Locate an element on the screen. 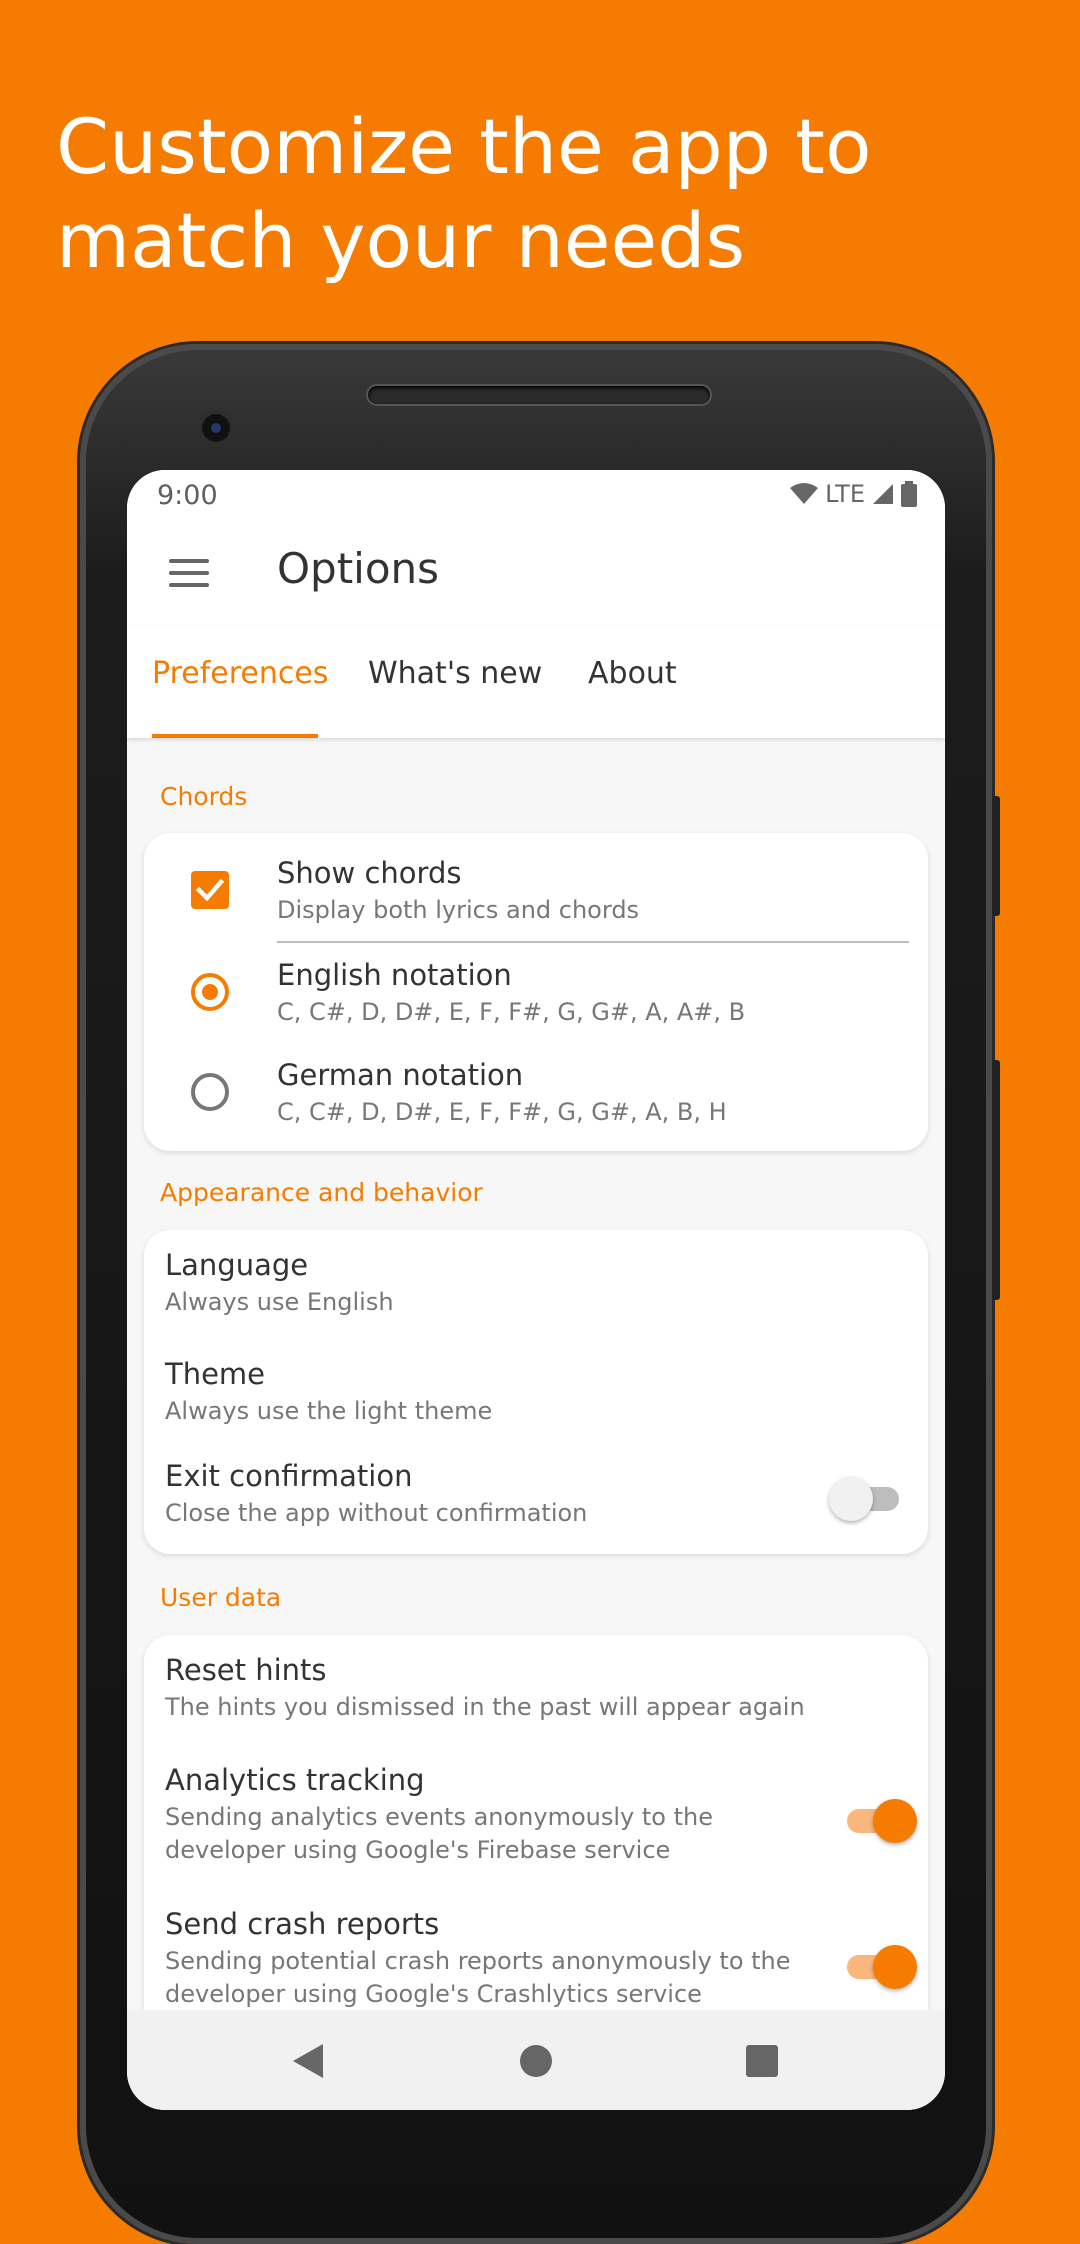 This screenshot has width=1080, height=2244. hamburger-menu-icon is located at coordinates (189, 574).